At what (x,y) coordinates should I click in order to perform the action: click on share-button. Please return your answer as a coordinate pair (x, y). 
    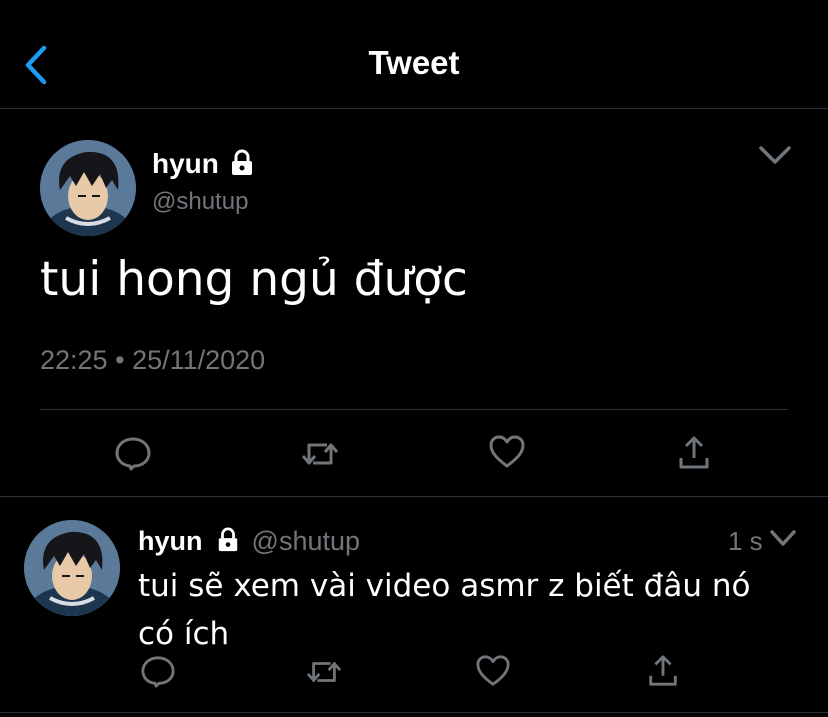
    Looking at the image, I should click on (694, 455).